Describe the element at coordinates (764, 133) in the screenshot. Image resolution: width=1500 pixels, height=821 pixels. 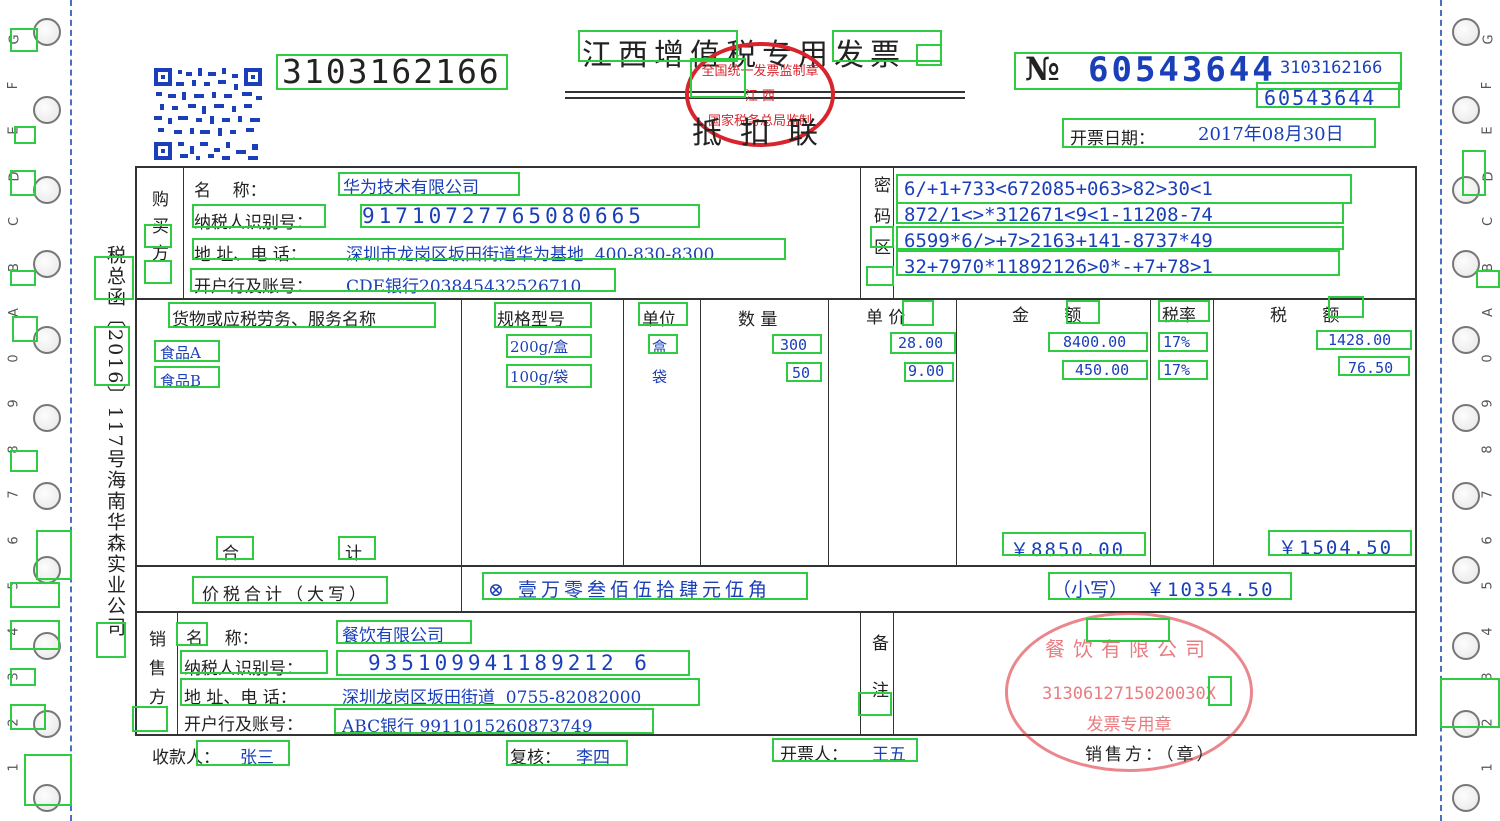
I see `copy-type: 抵扣联` at that location.